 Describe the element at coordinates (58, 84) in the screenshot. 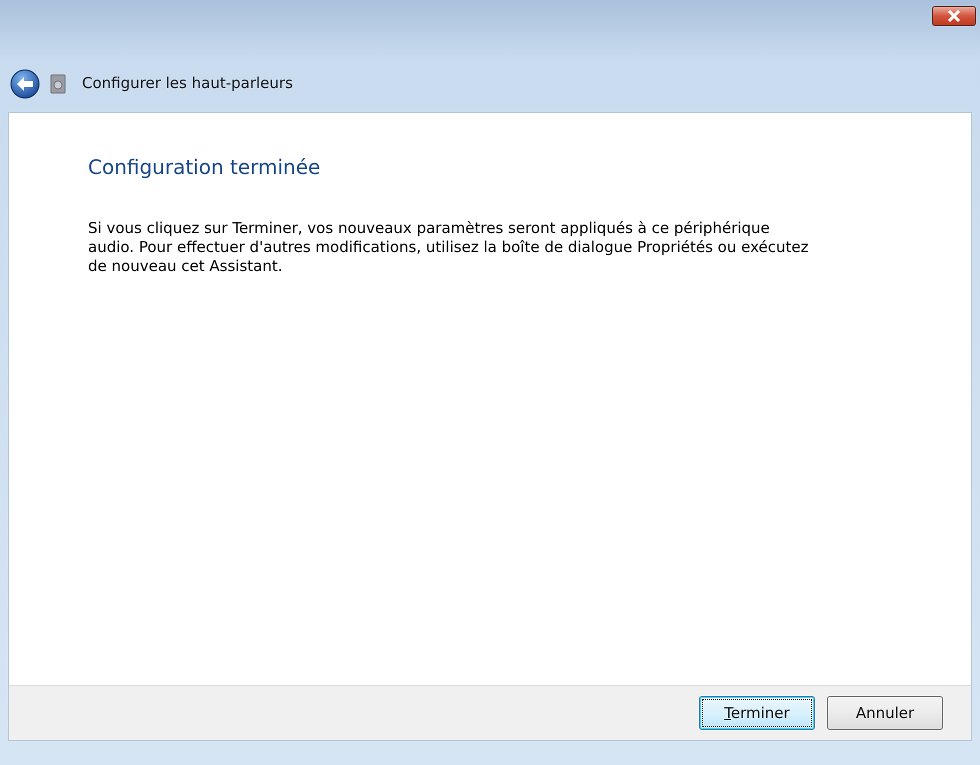

I see `speaker-icon` at that location.